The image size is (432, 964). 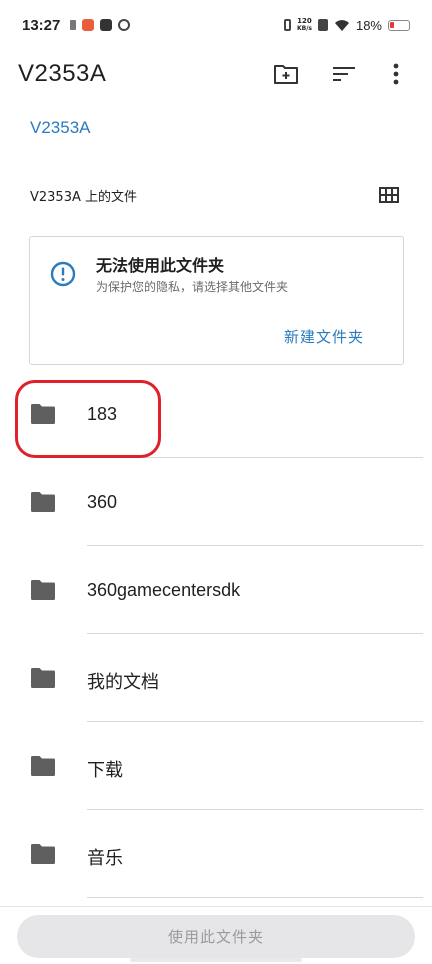 I want to click on net-speed-value: 120, so click(x=304, y=21).